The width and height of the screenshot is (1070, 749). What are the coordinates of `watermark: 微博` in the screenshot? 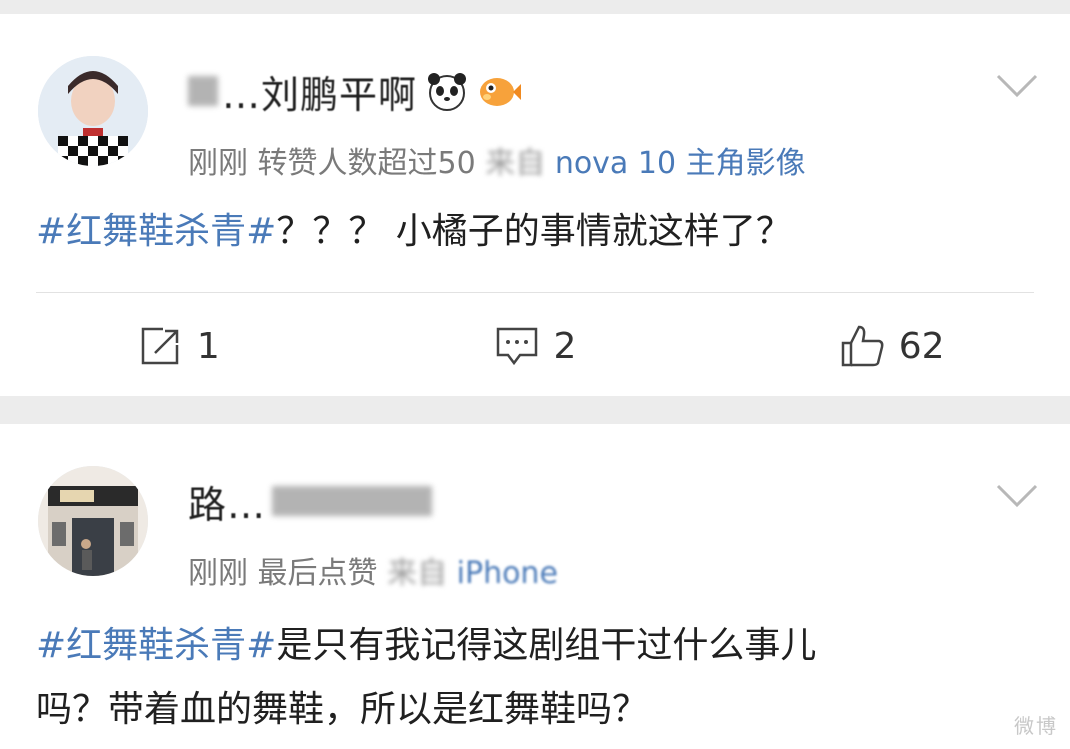 It's located at (1036, 726).